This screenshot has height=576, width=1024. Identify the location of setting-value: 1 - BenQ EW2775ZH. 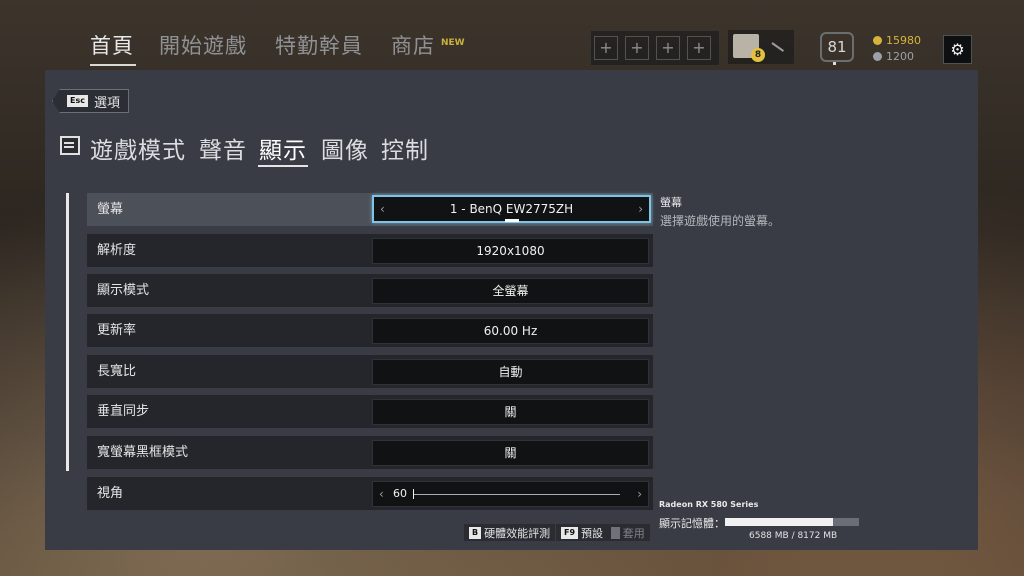
(511, 209).